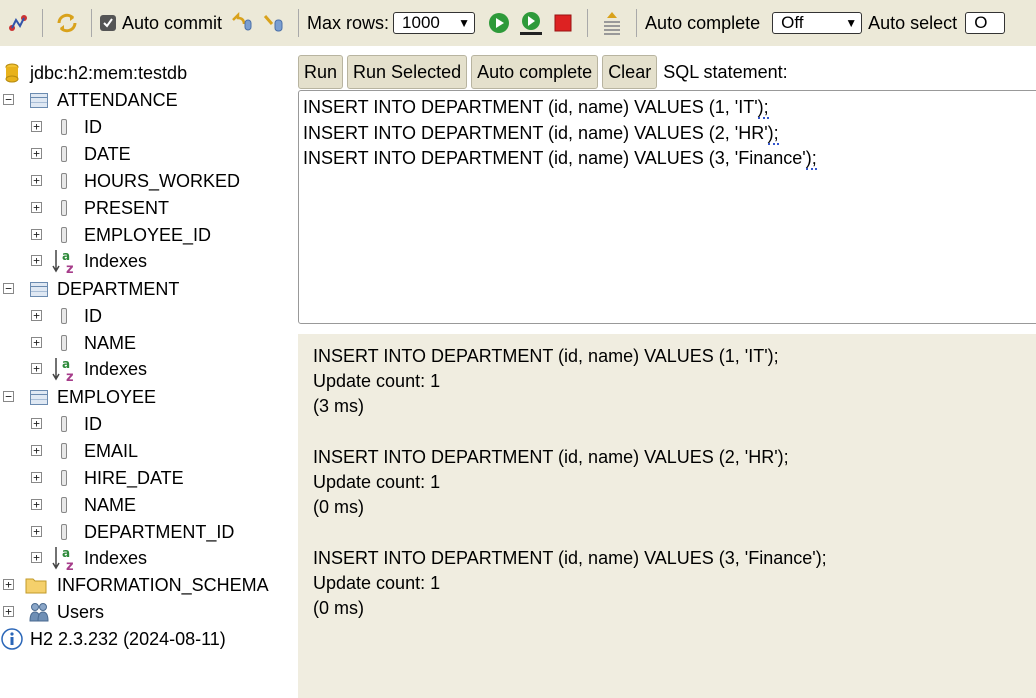 This screenshot has width=1036, height=698. I want to click on tree-column: DATE, so click(96, 154).